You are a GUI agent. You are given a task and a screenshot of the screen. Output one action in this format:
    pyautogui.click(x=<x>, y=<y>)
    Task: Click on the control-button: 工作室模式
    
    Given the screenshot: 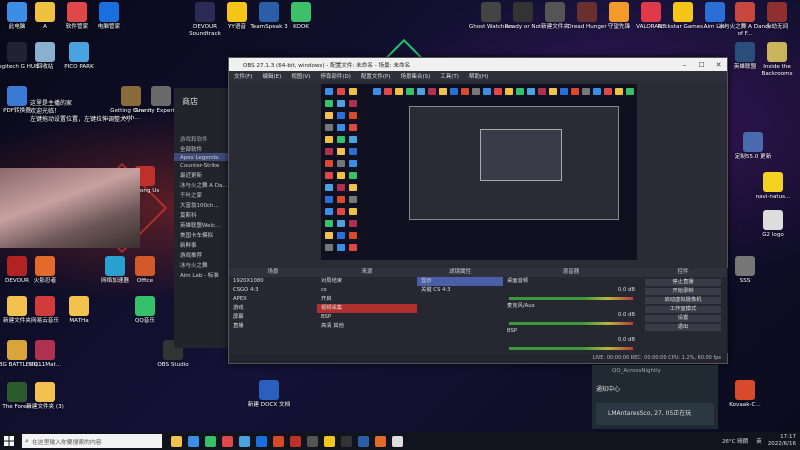 What is the action you would take?
    pyautogui.click(x=683, y=309)
    